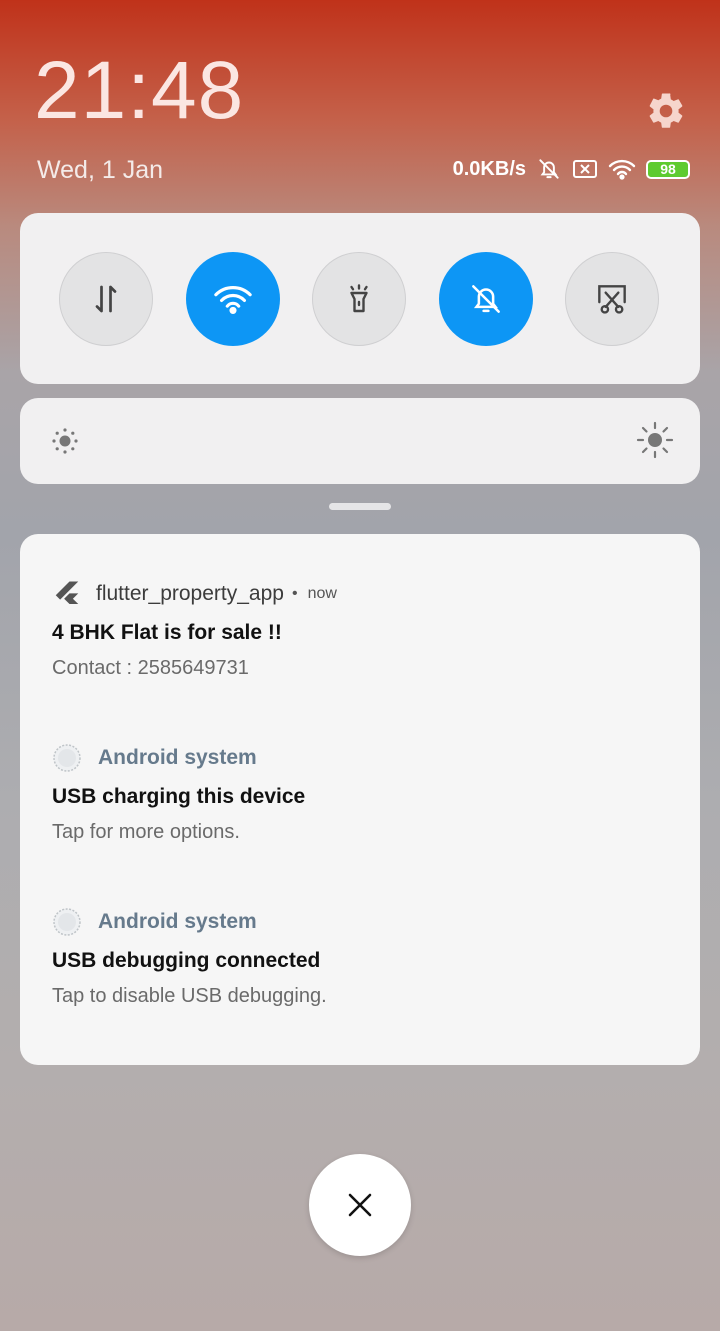  I want to click on close-icon, so click(360, 1205).